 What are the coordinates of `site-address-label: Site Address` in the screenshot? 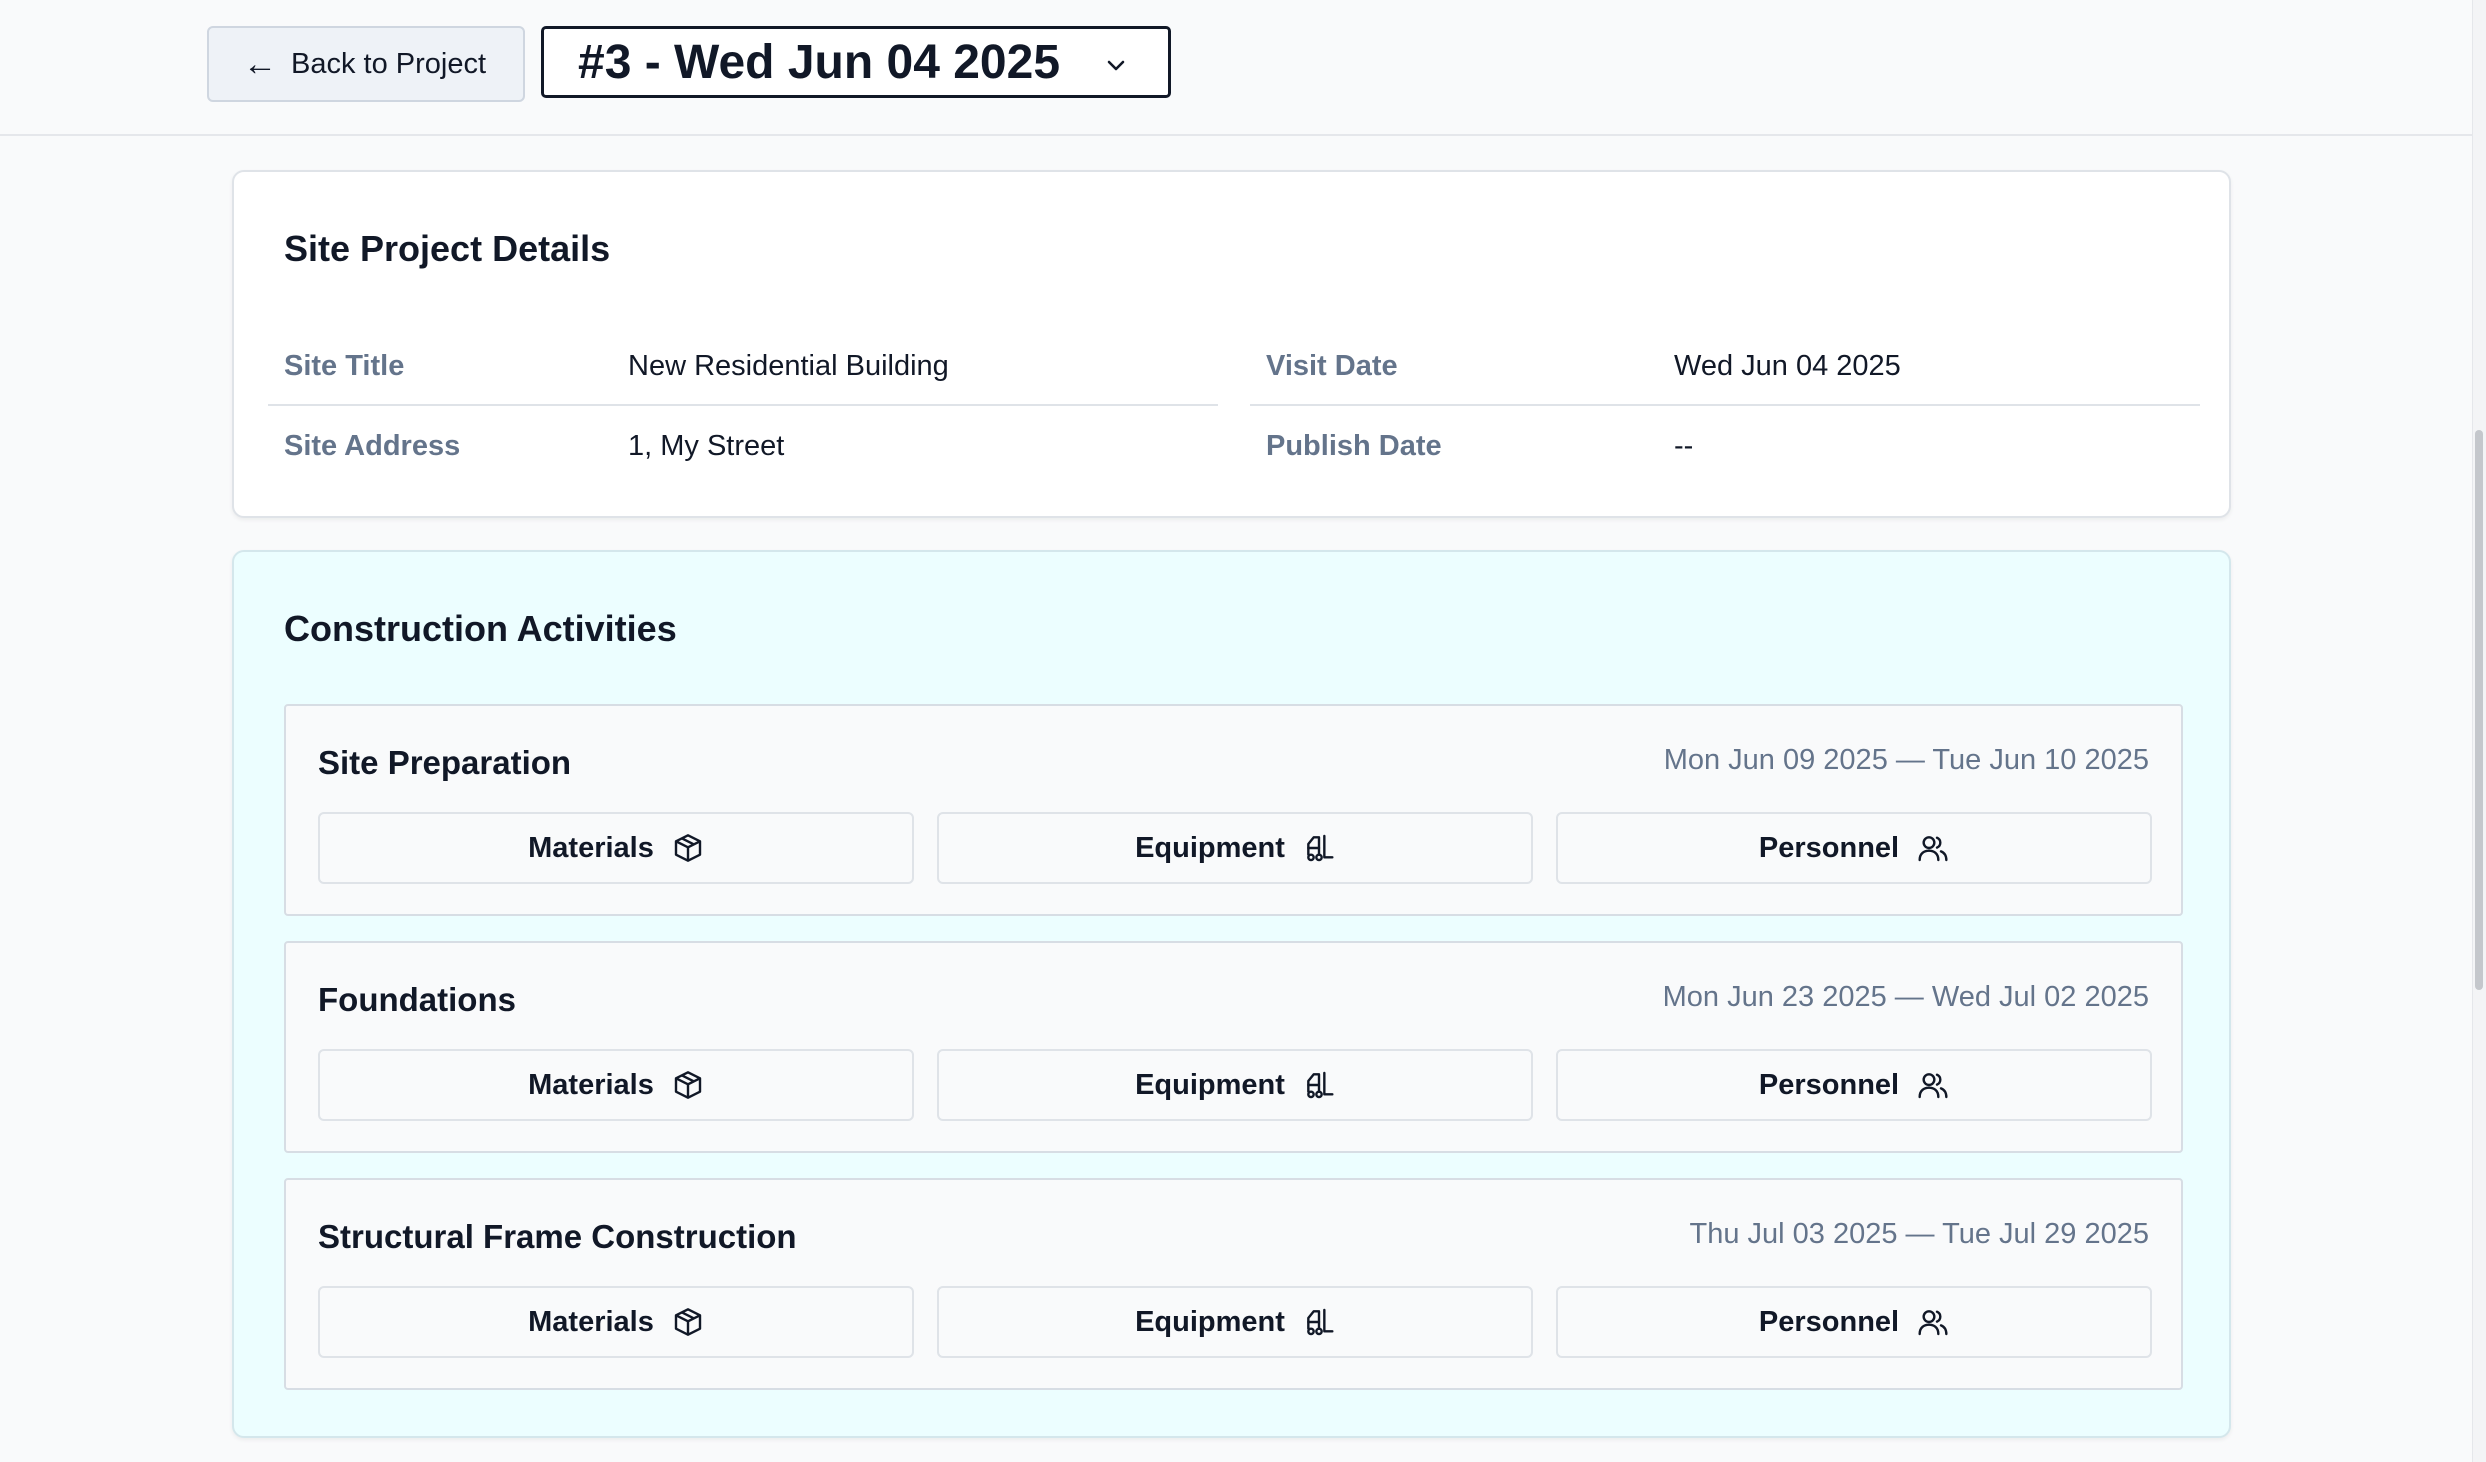 It's located at (372, 446).